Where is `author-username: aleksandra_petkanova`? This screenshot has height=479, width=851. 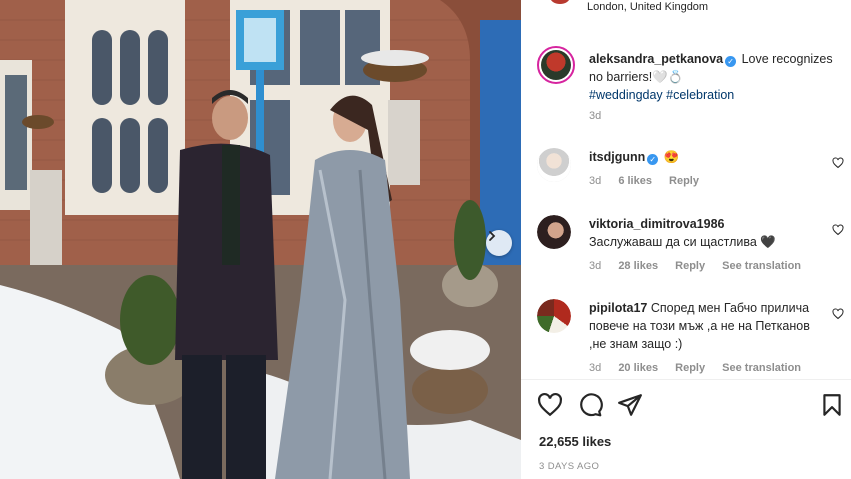 author-username: aleksandra_petkanova is located at coordinates (656, 59).